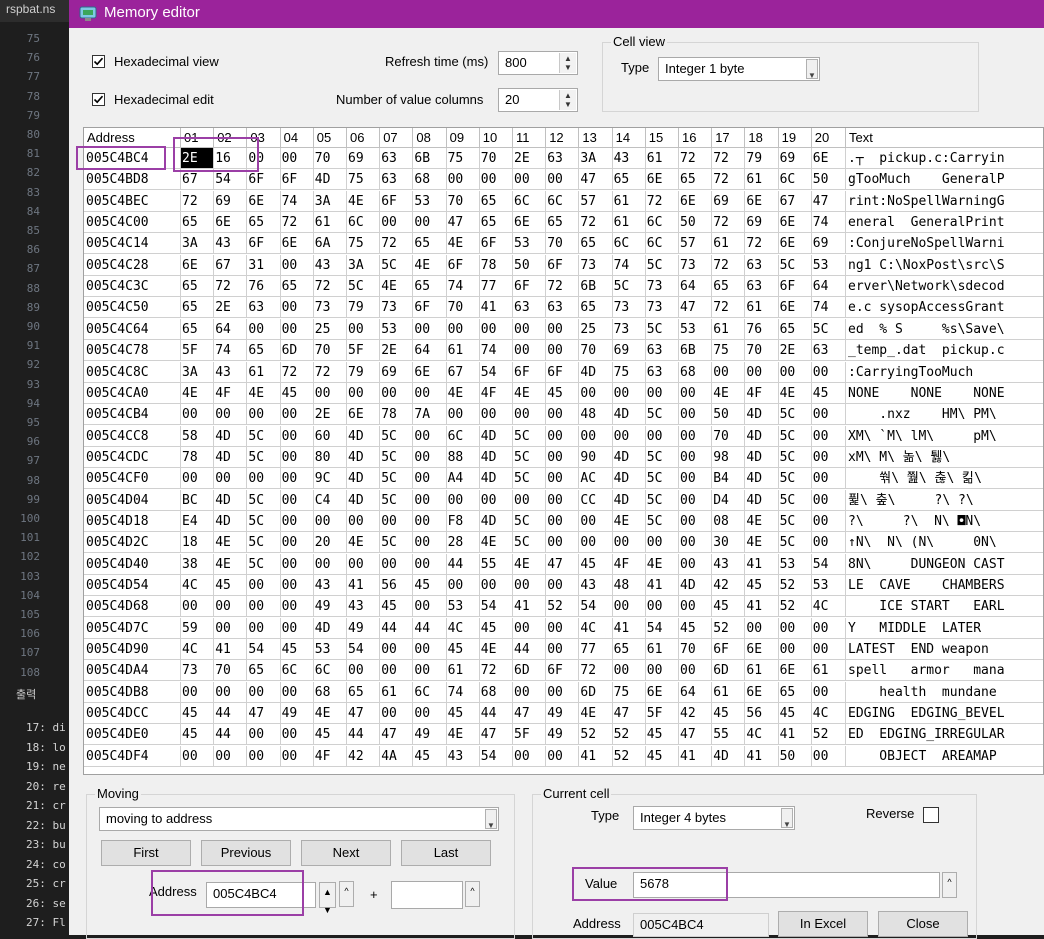 The image size is (1044, 939). I want to click on byte-cell: 65, so click(629, 180).